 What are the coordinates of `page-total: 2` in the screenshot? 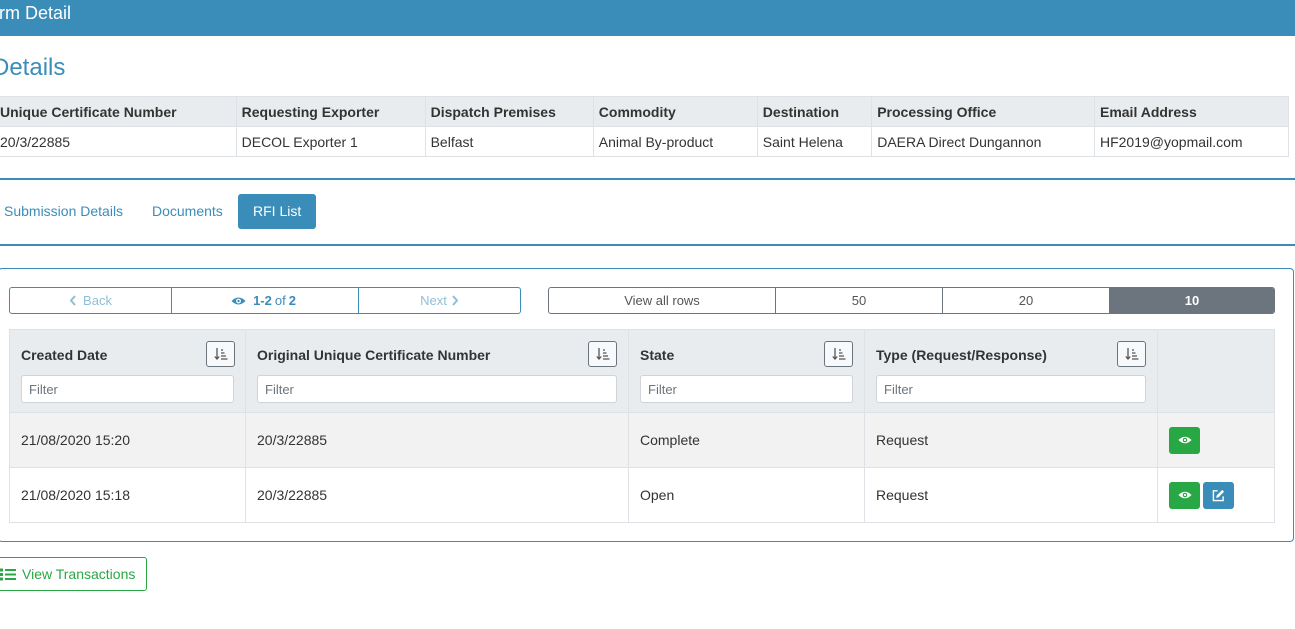 It's located at (292, 300).